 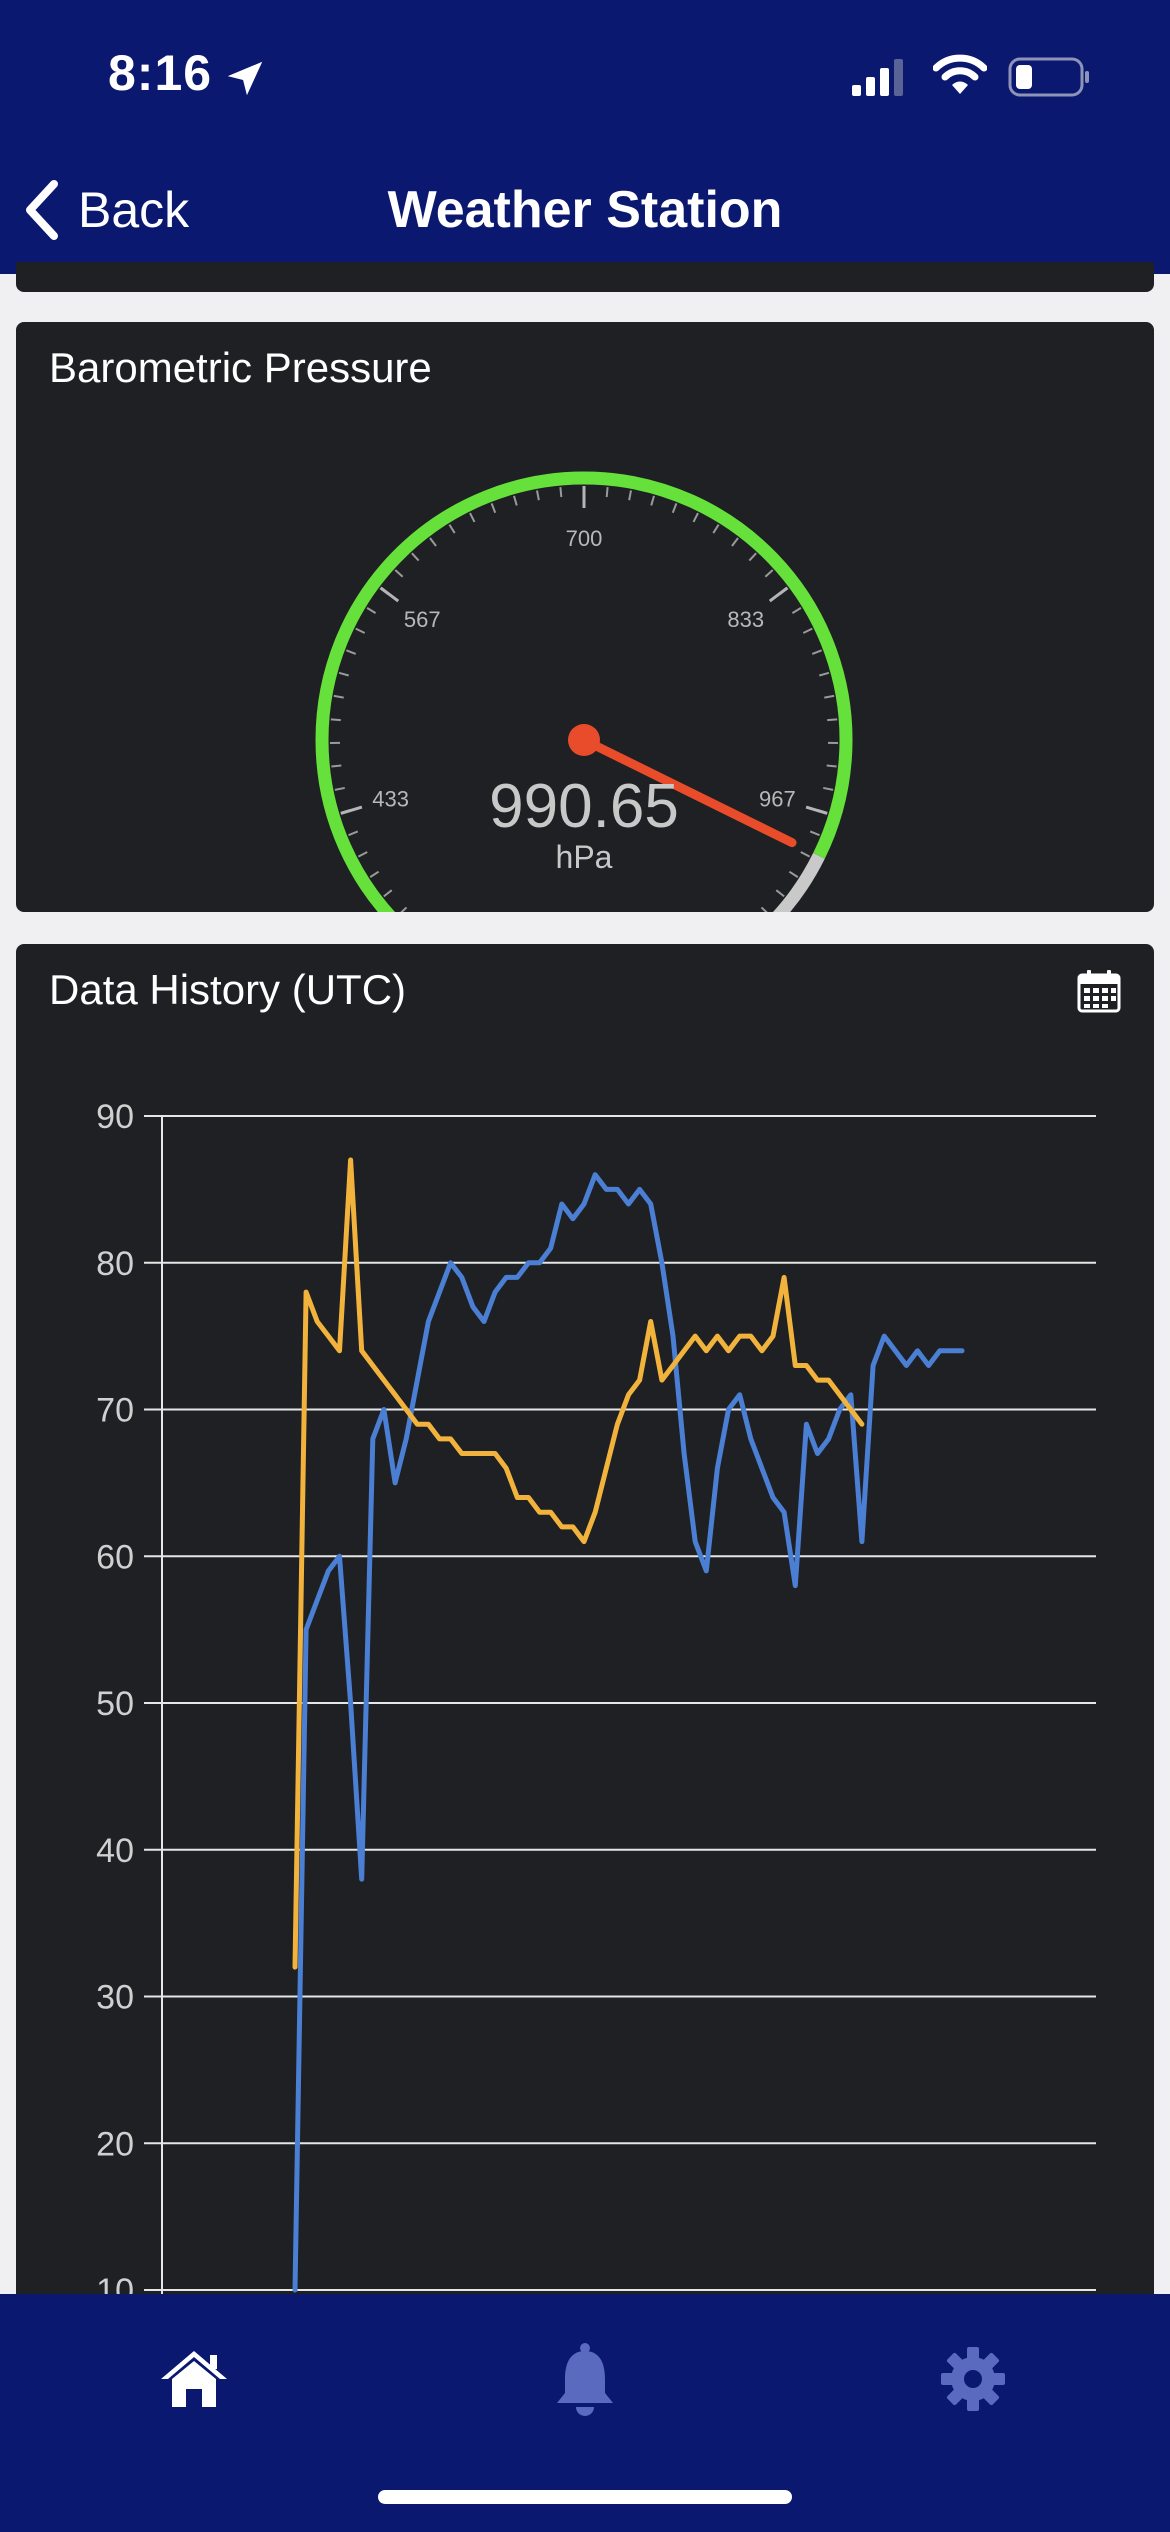 I want to click on gauge-tick-label: 967, so click(x=777, y=798).